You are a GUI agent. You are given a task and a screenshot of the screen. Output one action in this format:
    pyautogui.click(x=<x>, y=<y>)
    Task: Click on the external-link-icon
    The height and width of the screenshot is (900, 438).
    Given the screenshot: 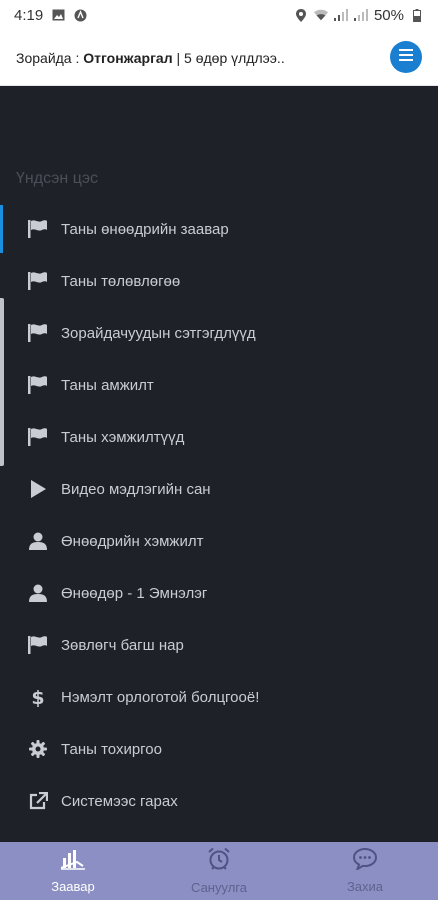 What is the action you would take?
    pyautogui.click(x=38, y=801)
    